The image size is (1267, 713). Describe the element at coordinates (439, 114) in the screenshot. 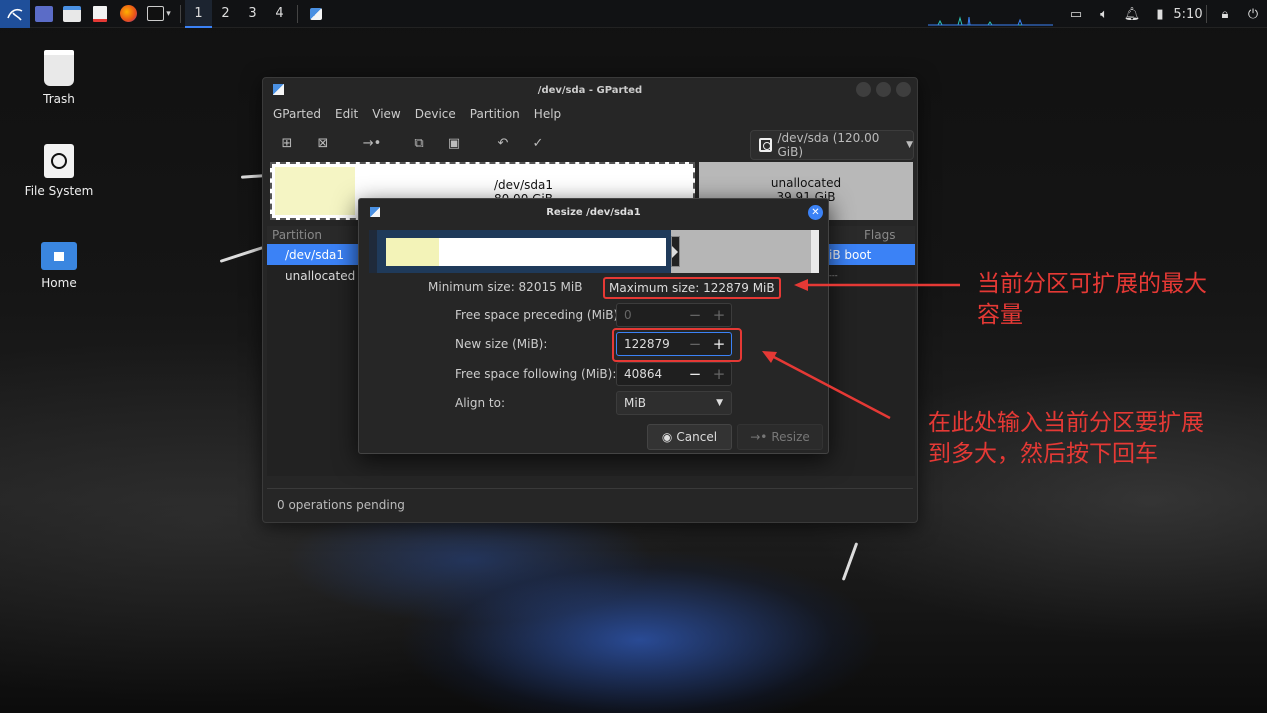

I see `menu-device: Device` at that location.